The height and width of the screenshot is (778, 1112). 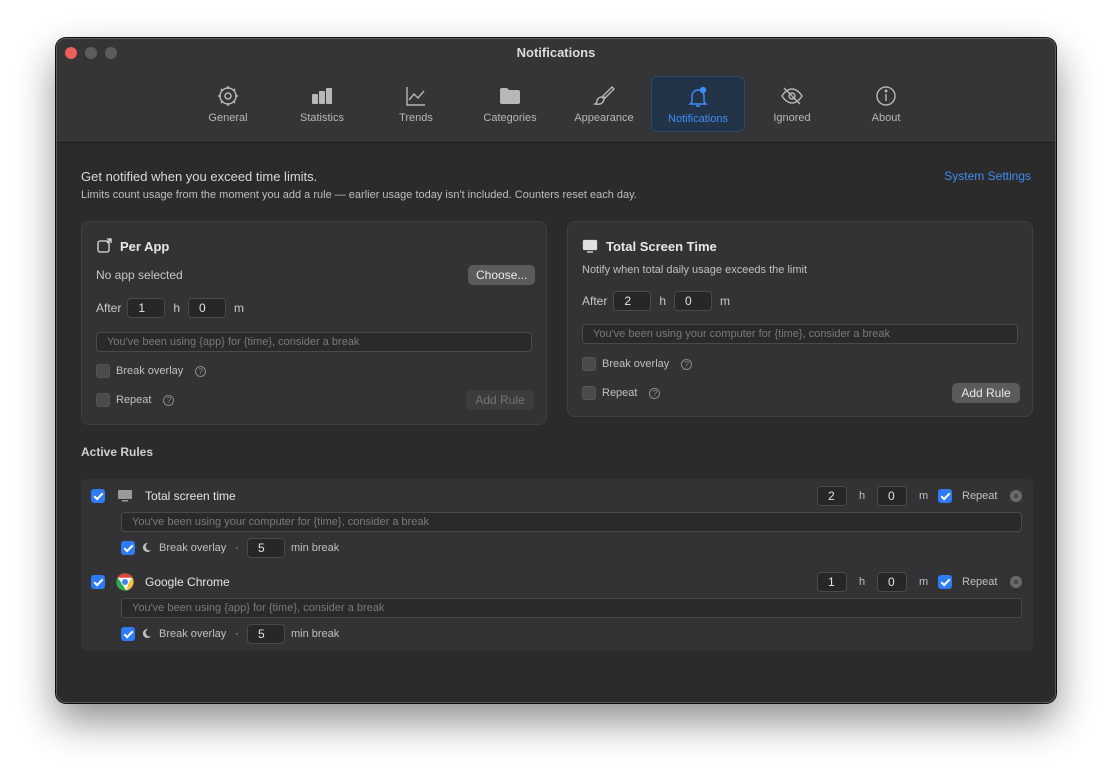 I want to click on tab-notifications: Notifications, so click(x=698, y=104).